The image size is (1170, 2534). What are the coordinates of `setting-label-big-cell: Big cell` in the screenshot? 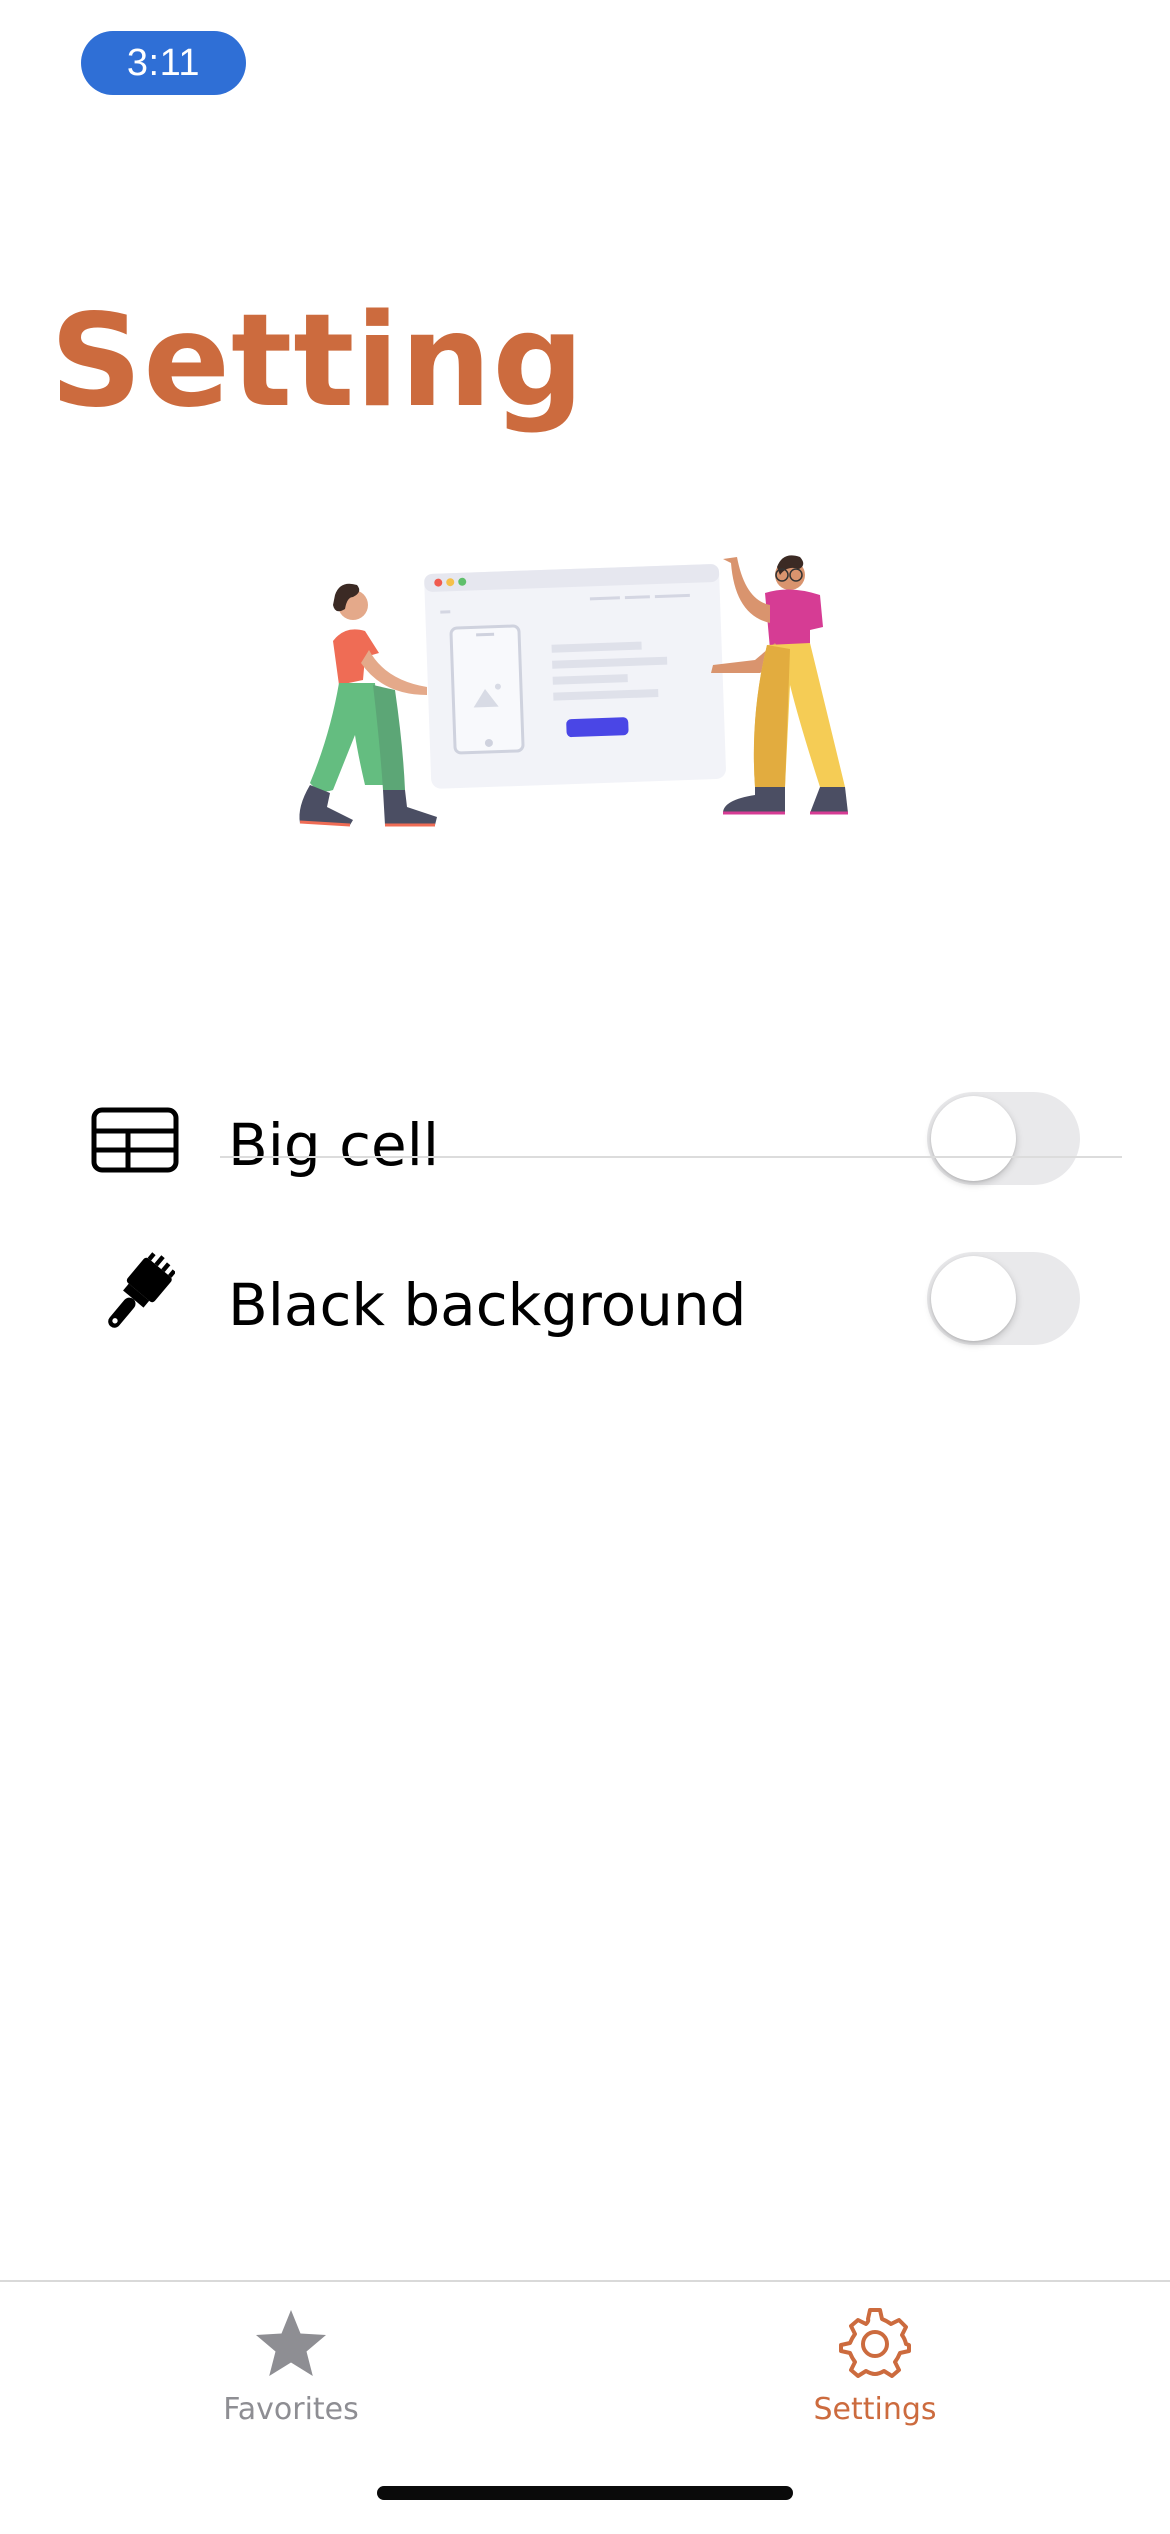 It's located at (333, 1145).